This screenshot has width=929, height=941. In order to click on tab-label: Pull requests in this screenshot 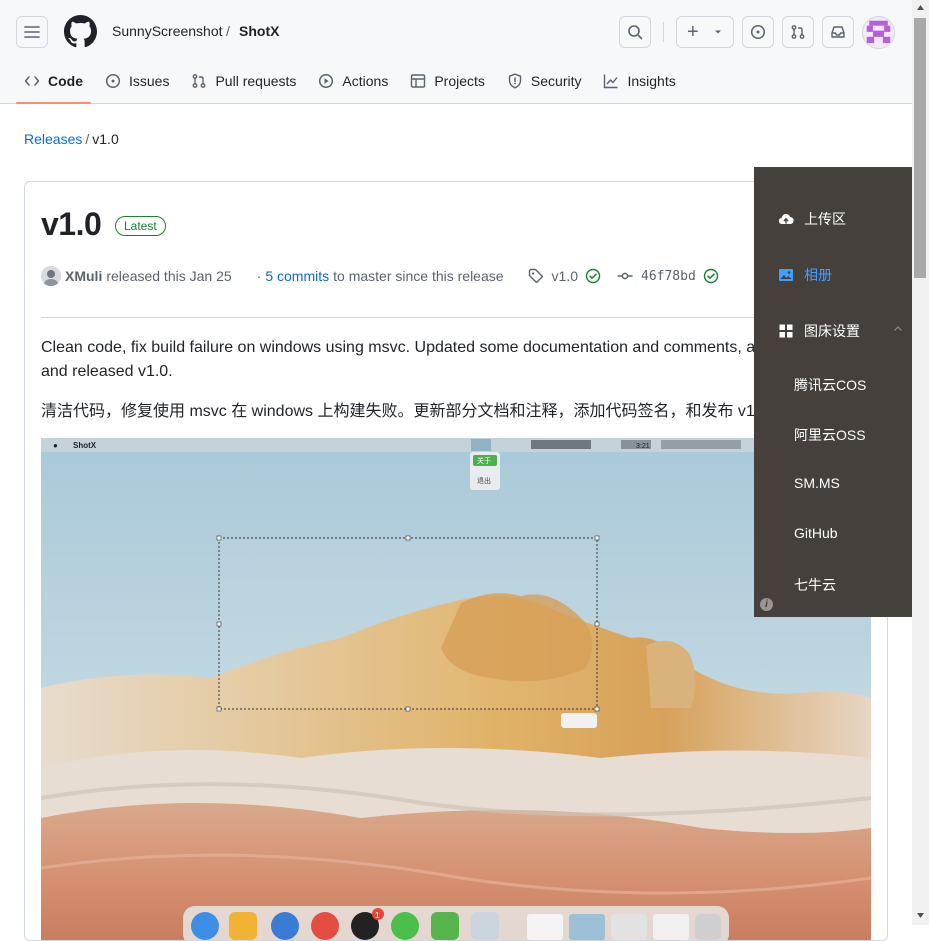, I will do `click(256, 81)`.